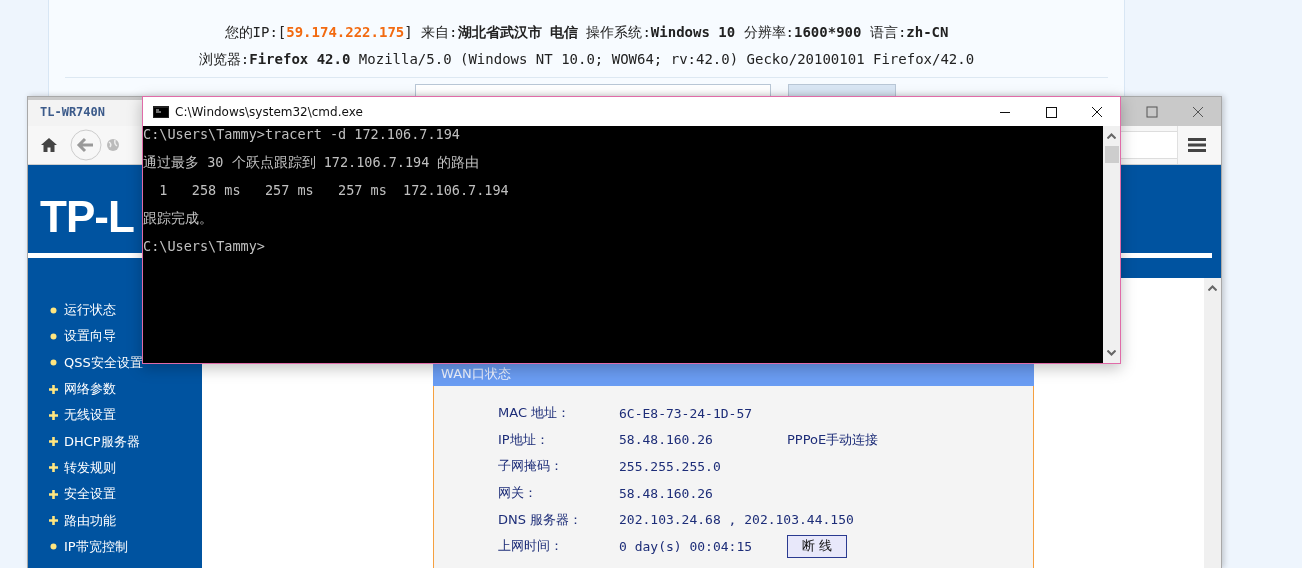 This screenshot has width=1302, height=568. Describe the element at coordinates (90, 389) in the screenshot. I see `menu-item: 网络参数` at that location.